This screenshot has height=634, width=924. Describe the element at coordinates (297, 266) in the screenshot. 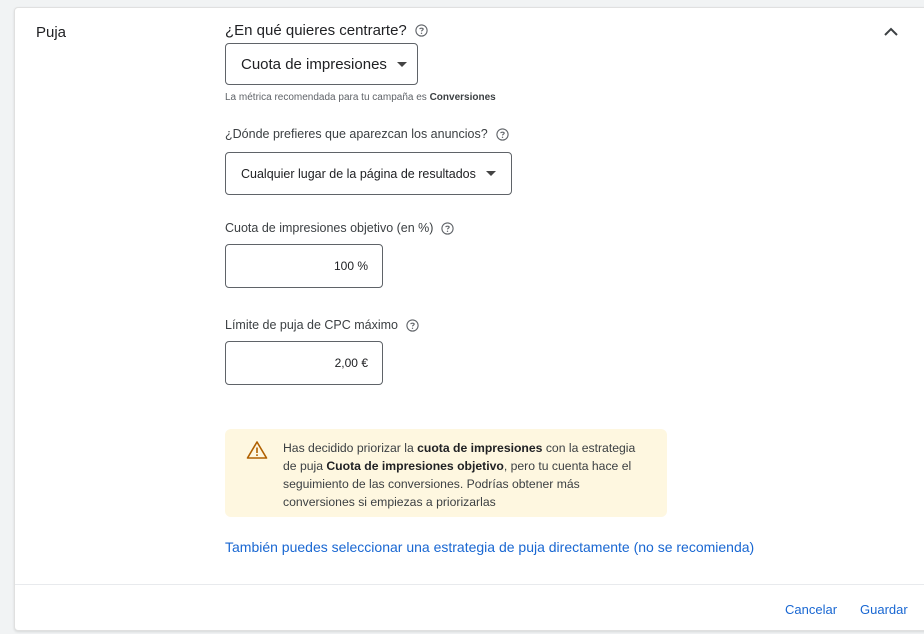

I see `target-share-input` at that location.